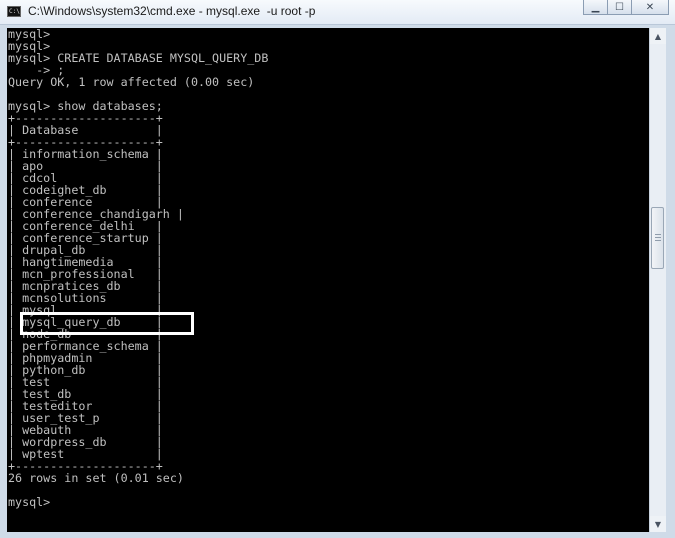 This screenshot has width=675, height=538. I want to click on console-line: mysql>, so click(29, 502).